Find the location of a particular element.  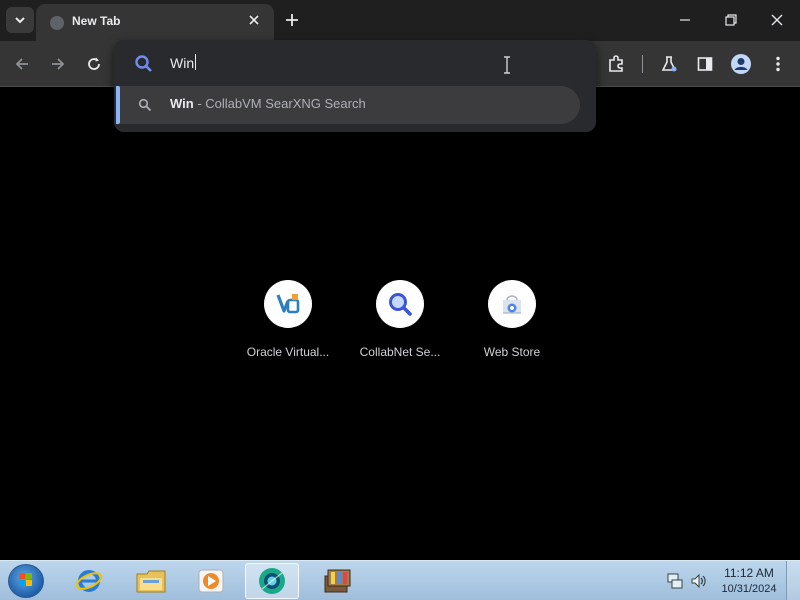

start-button is located at coordinates (26, 581).